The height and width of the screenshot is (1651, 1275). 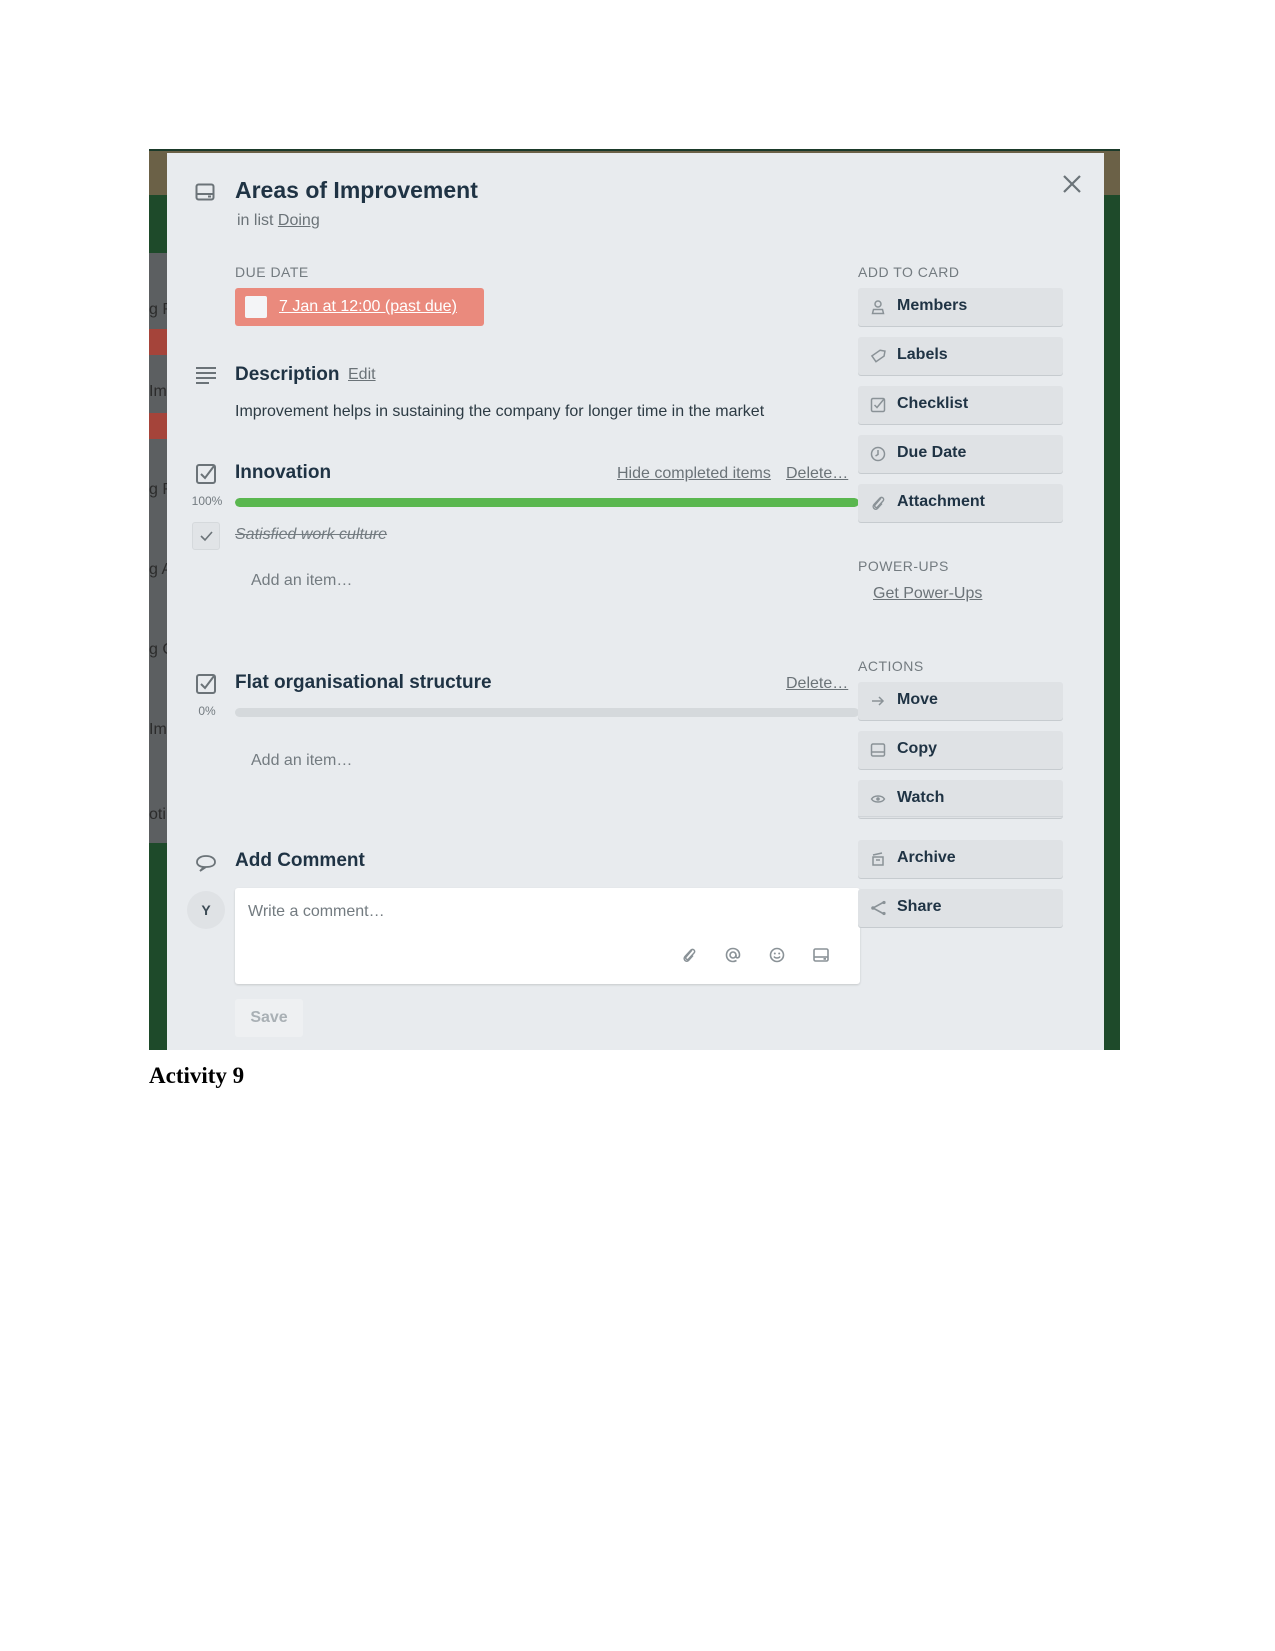 I want to click on mention-icon, so click(x=733, y=955).